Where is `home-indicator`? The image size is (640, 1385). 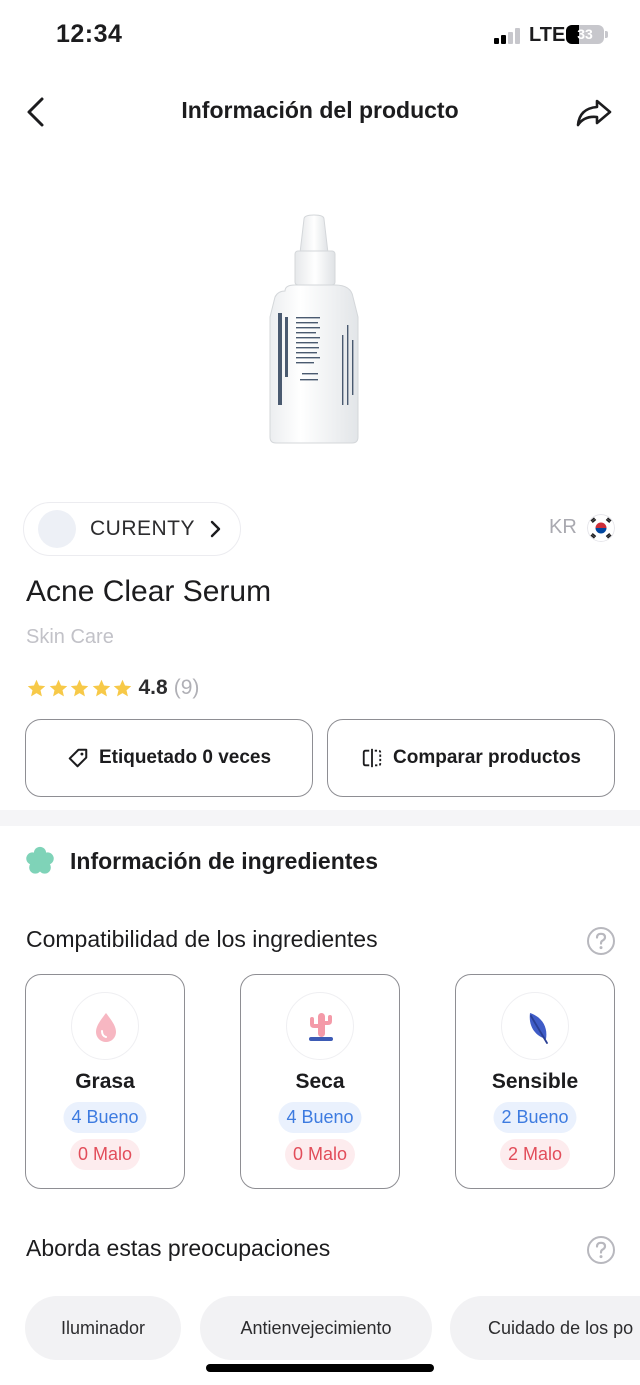
home-indicator is located at coordinates (320, 1368).